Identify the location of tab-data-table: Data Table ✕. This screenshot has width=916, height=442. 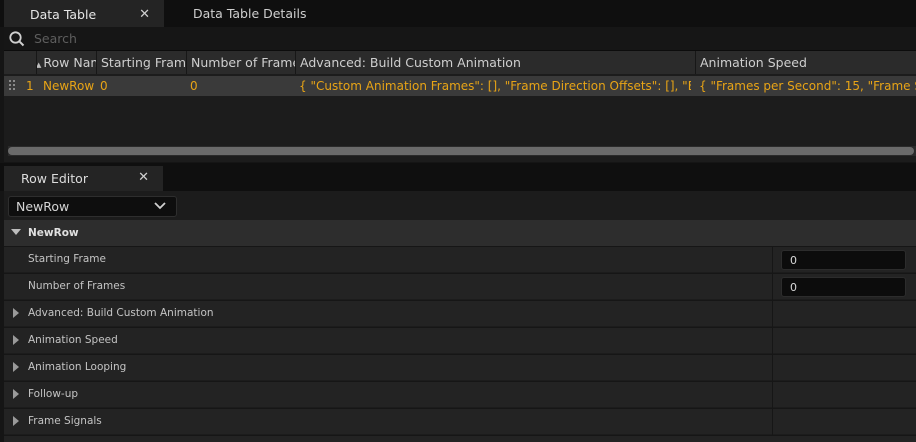
(84, 13).